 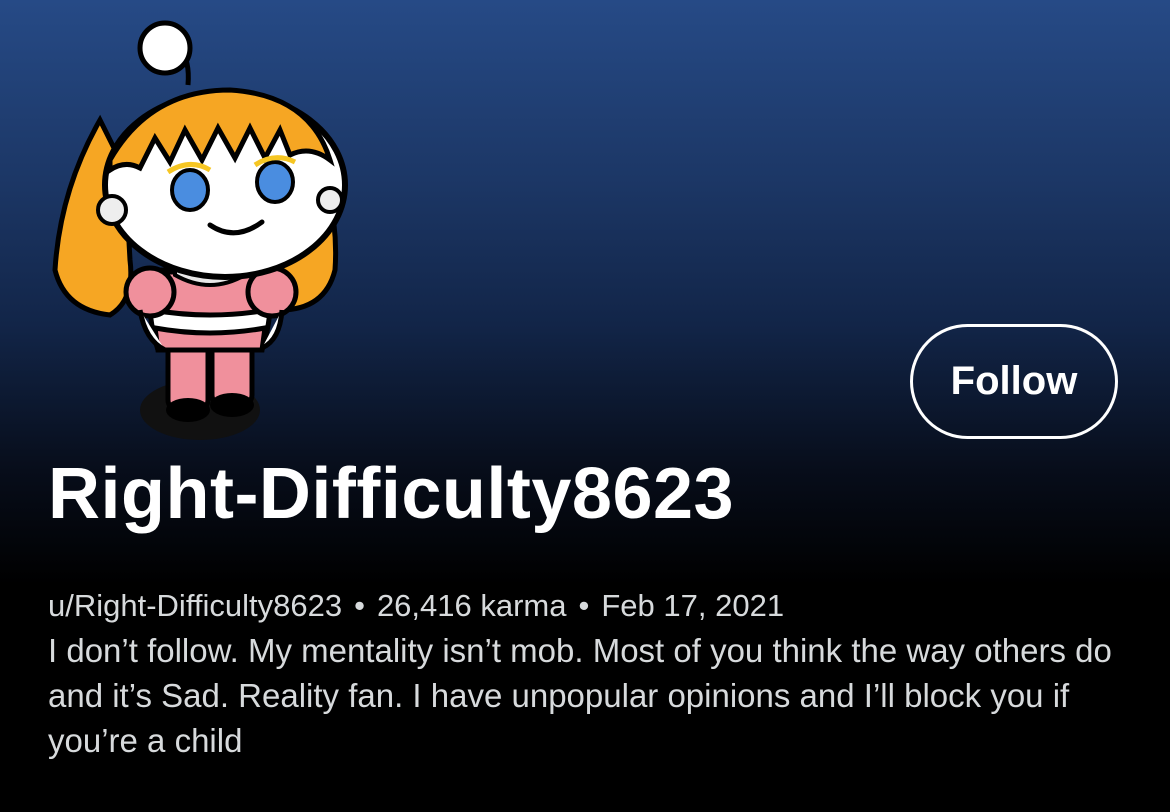 I want to click on snoo-avatar-icon, so click(x=200, y=230).